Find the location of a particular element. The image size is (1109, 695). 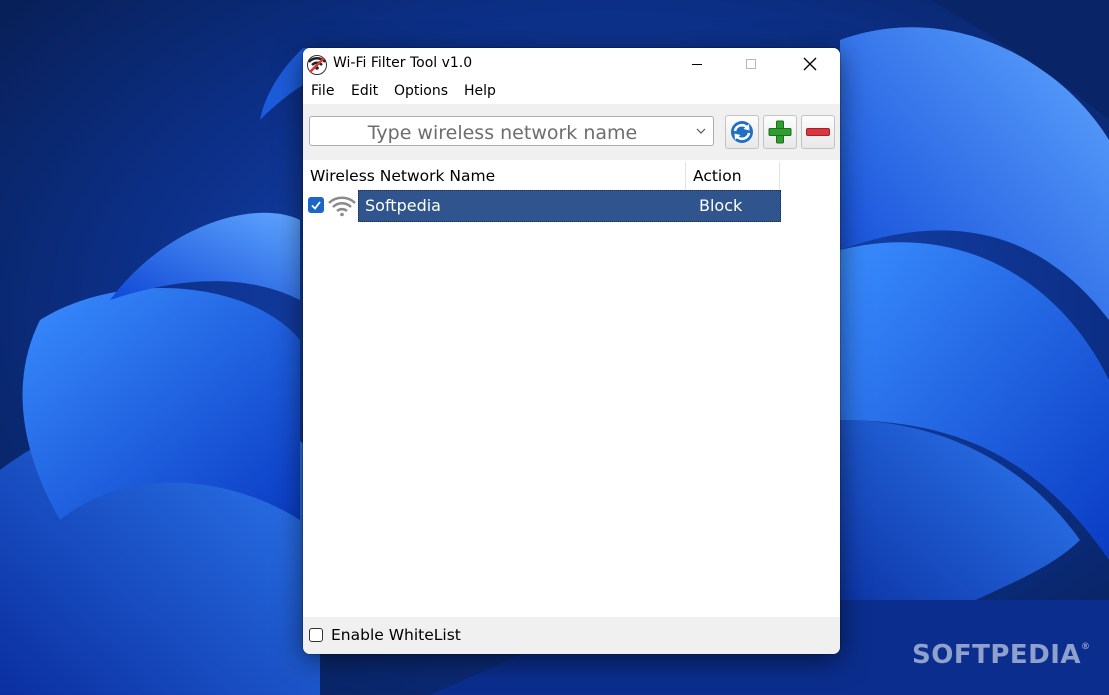

remove-icon is located at coordinates (818, 132).